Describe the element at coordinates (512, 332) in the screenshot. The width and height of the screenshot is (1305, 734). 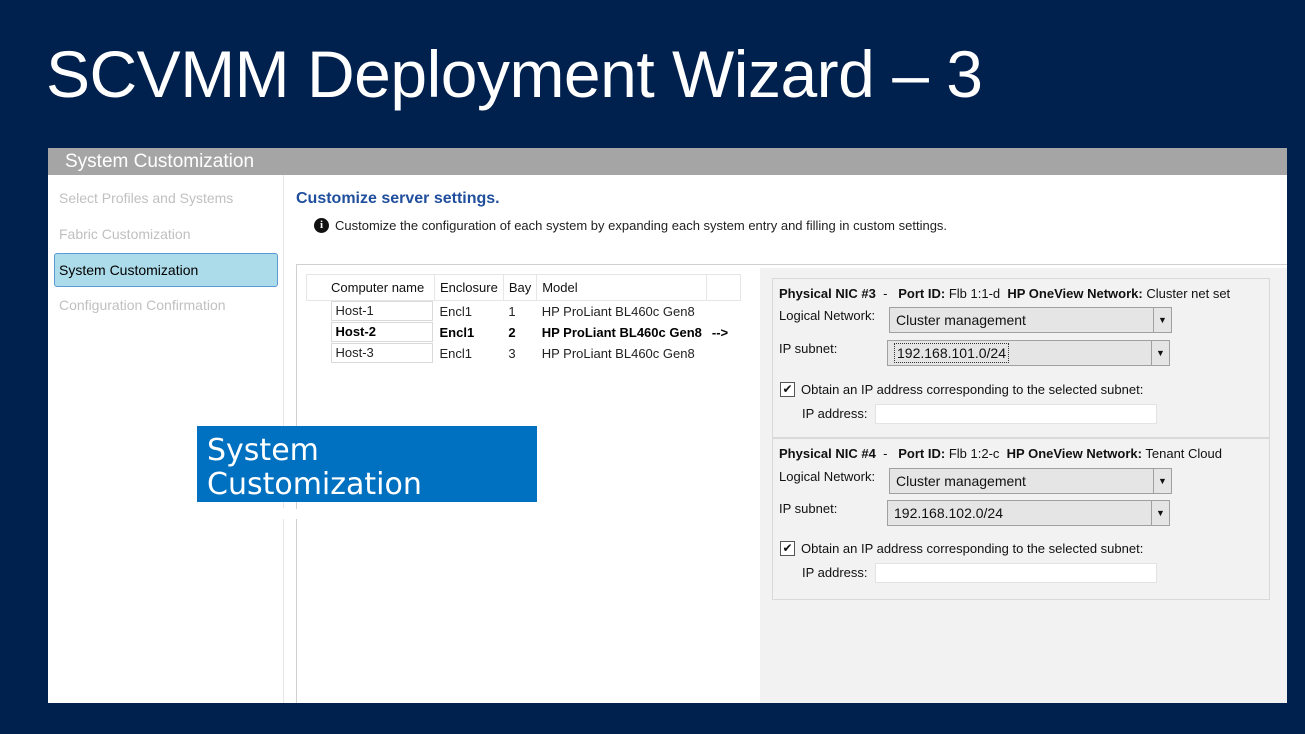
I see `bay-cell: 2` at that location.